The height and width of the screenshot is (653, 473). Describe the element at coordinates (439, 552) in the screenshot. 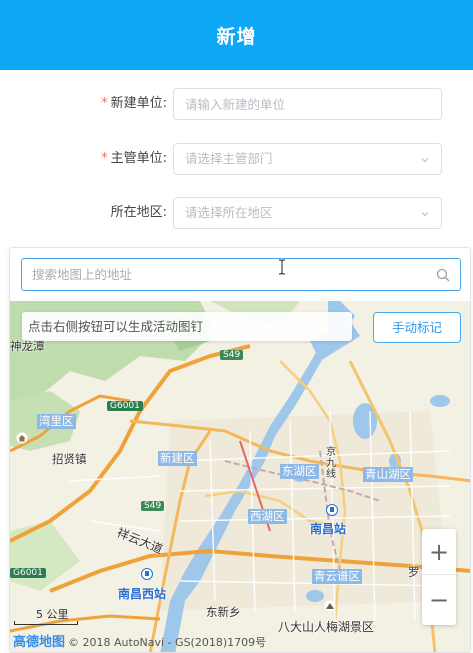

I see `zoom-in-button: +` at that location.